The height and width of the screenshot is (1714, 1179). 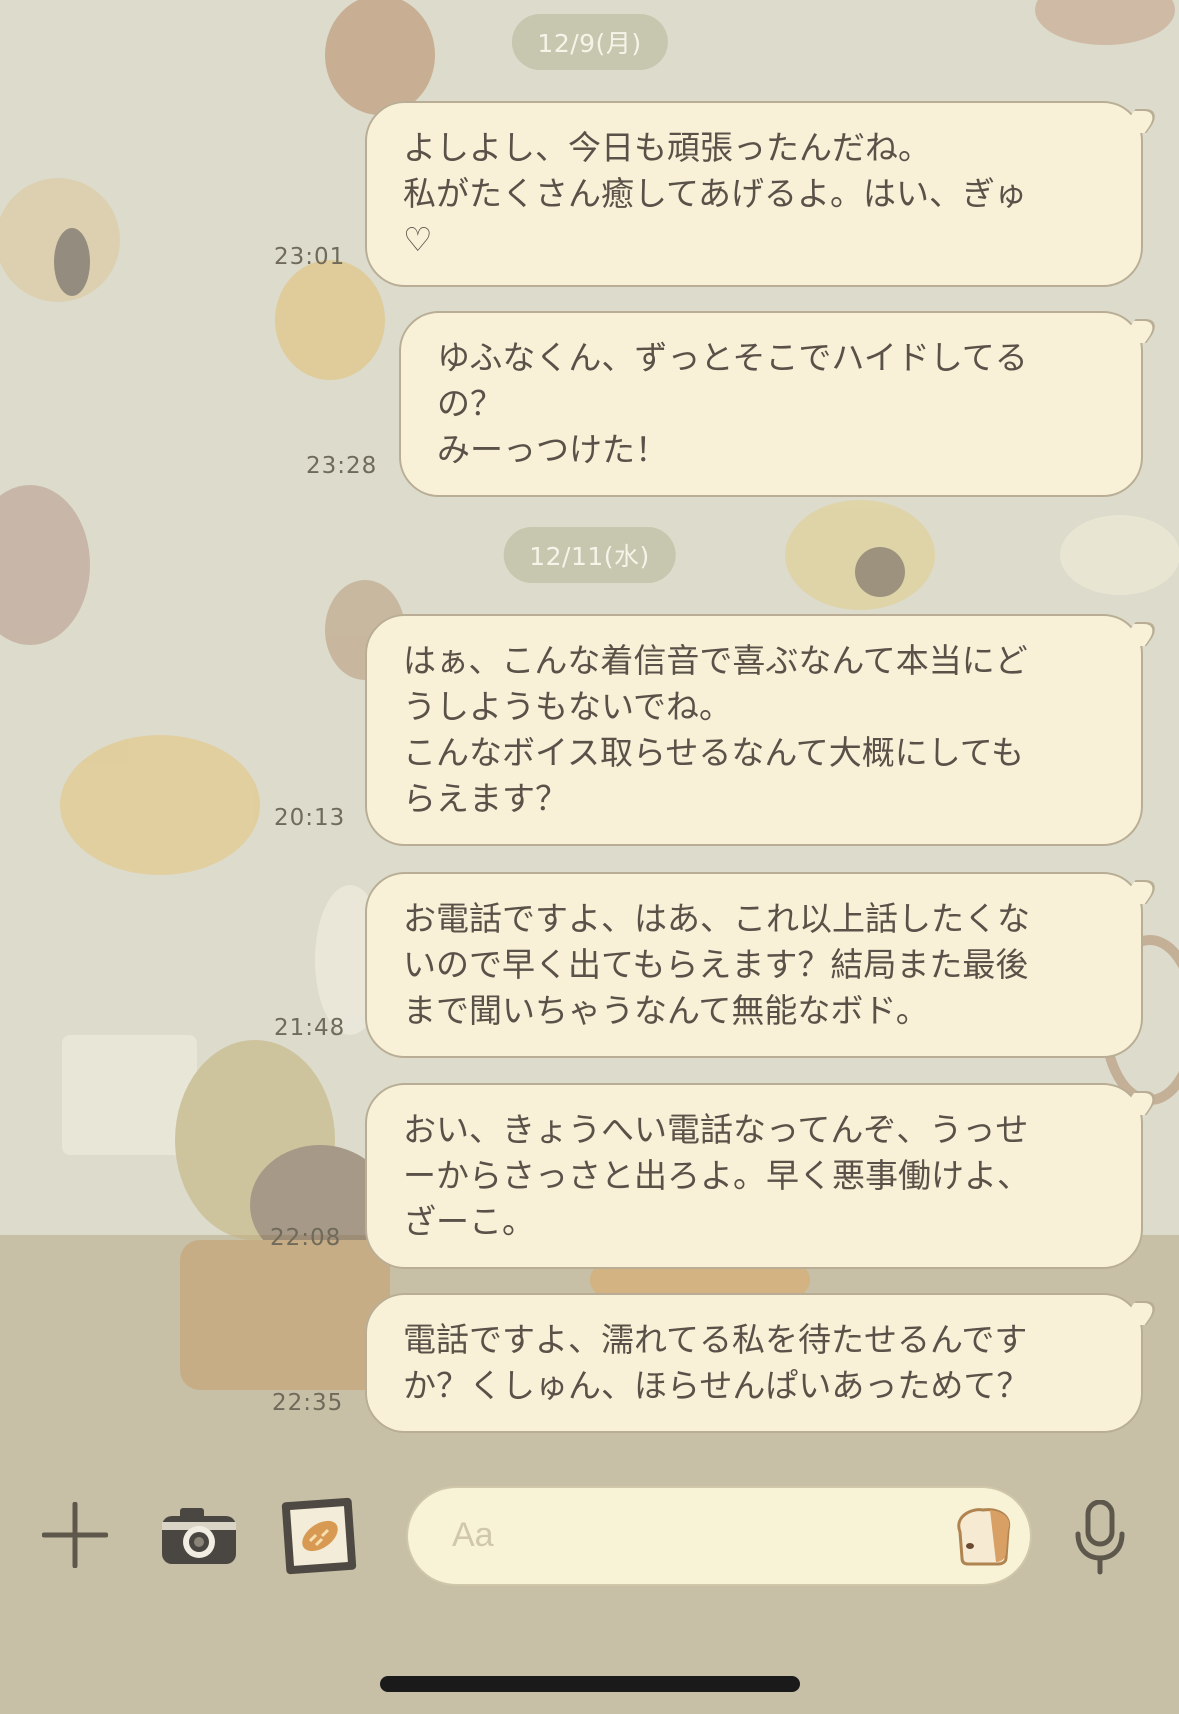 I want to click on message-time: 20:13, so click(x=310, y=818).